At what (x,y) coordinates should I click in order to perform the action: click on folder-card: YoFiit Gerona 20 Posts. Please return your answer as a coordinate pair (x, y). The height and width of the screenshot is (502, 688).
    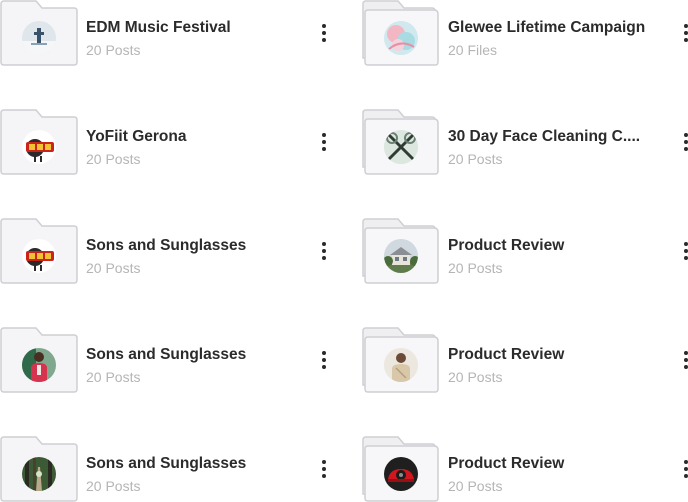
    Looking at the image, I should click on (170, 142).